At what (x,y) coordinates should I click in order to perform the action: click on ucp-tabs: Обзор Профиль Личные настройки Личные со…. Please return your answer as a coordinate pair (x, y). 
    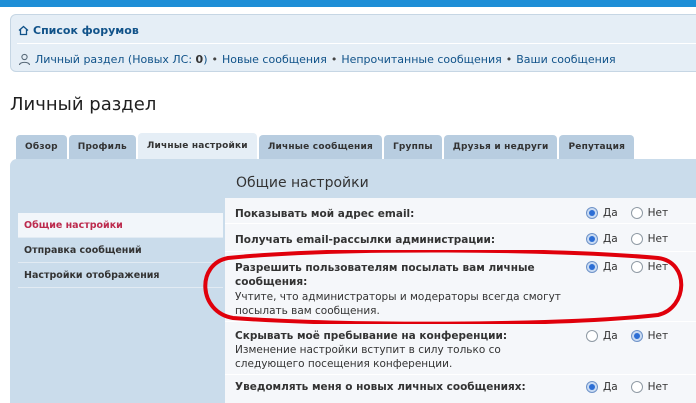
    Looking at the image, I should click on (325, 146).